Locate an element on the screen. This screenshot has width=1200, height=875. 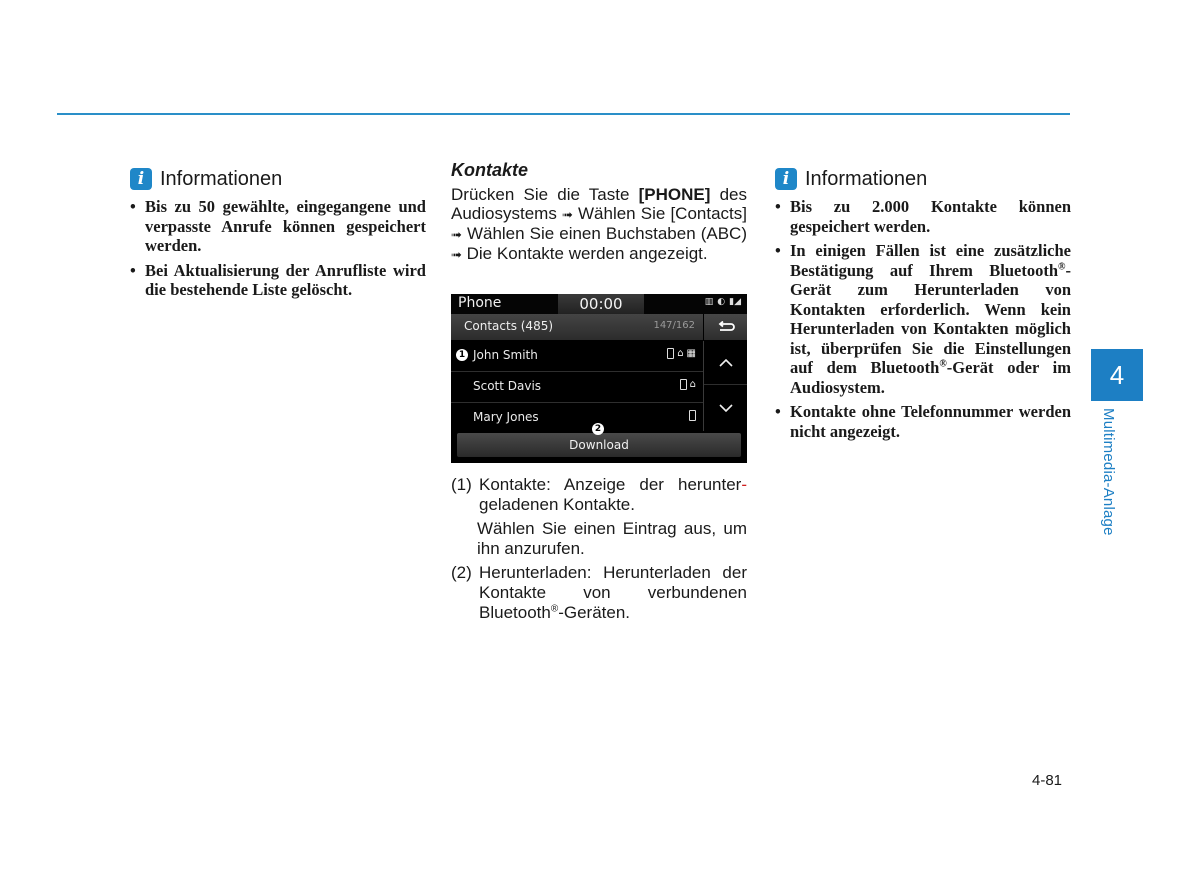
back-icon is located at coordinates (726, 326).